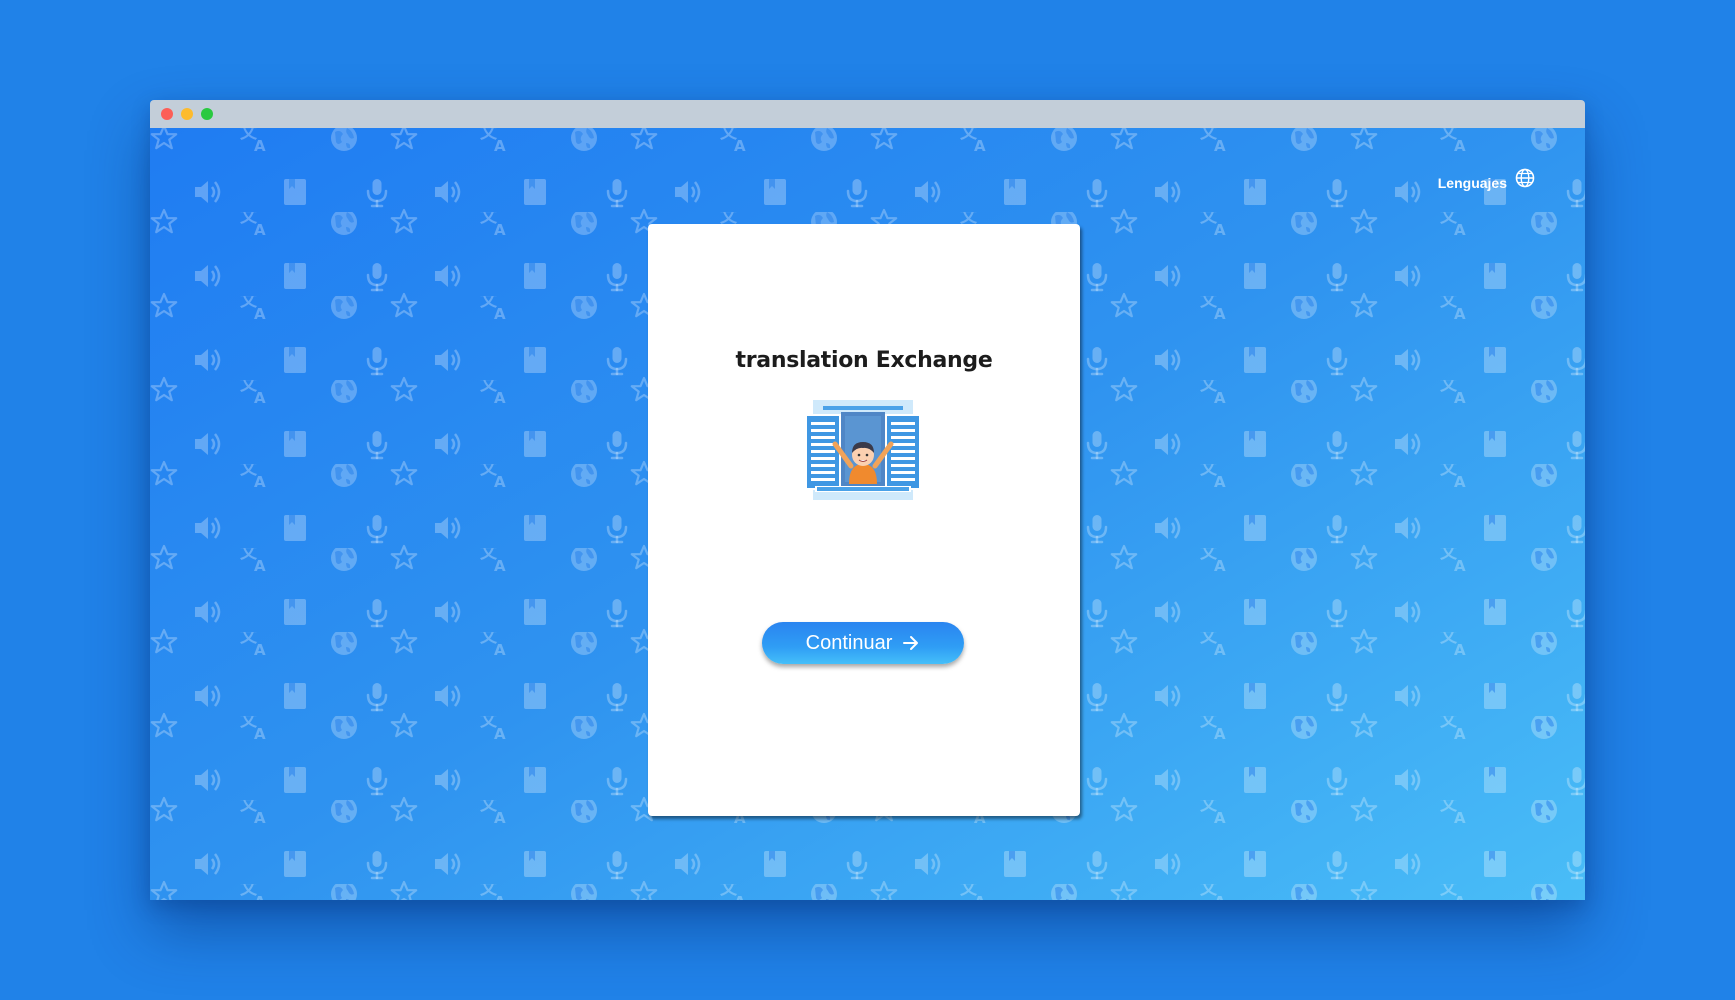 The image size is (1735, 1000). Describe the element at coordinates (1525, 179) in the screenshot. I see `globe-icon` at that location.